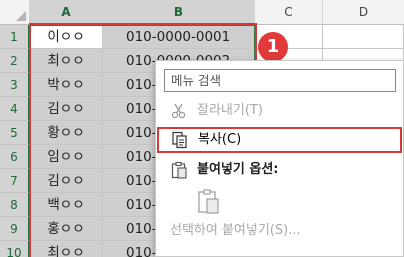  Describe the element at coordinates (279, 170) in the screenshot. I see `paste-options-header: 붙여넣기 옵션:` at that location.